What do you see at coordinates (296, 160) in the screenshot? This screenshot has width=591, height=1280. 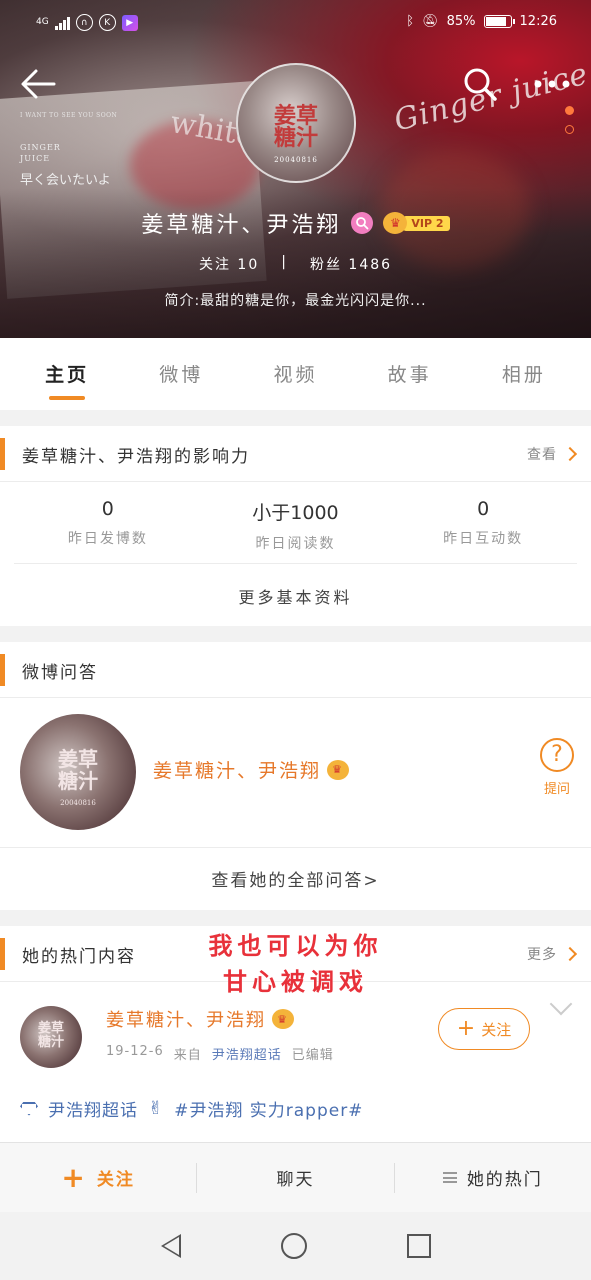 I see `avatar-caption: 20040816` at bounding box center [296, 160].